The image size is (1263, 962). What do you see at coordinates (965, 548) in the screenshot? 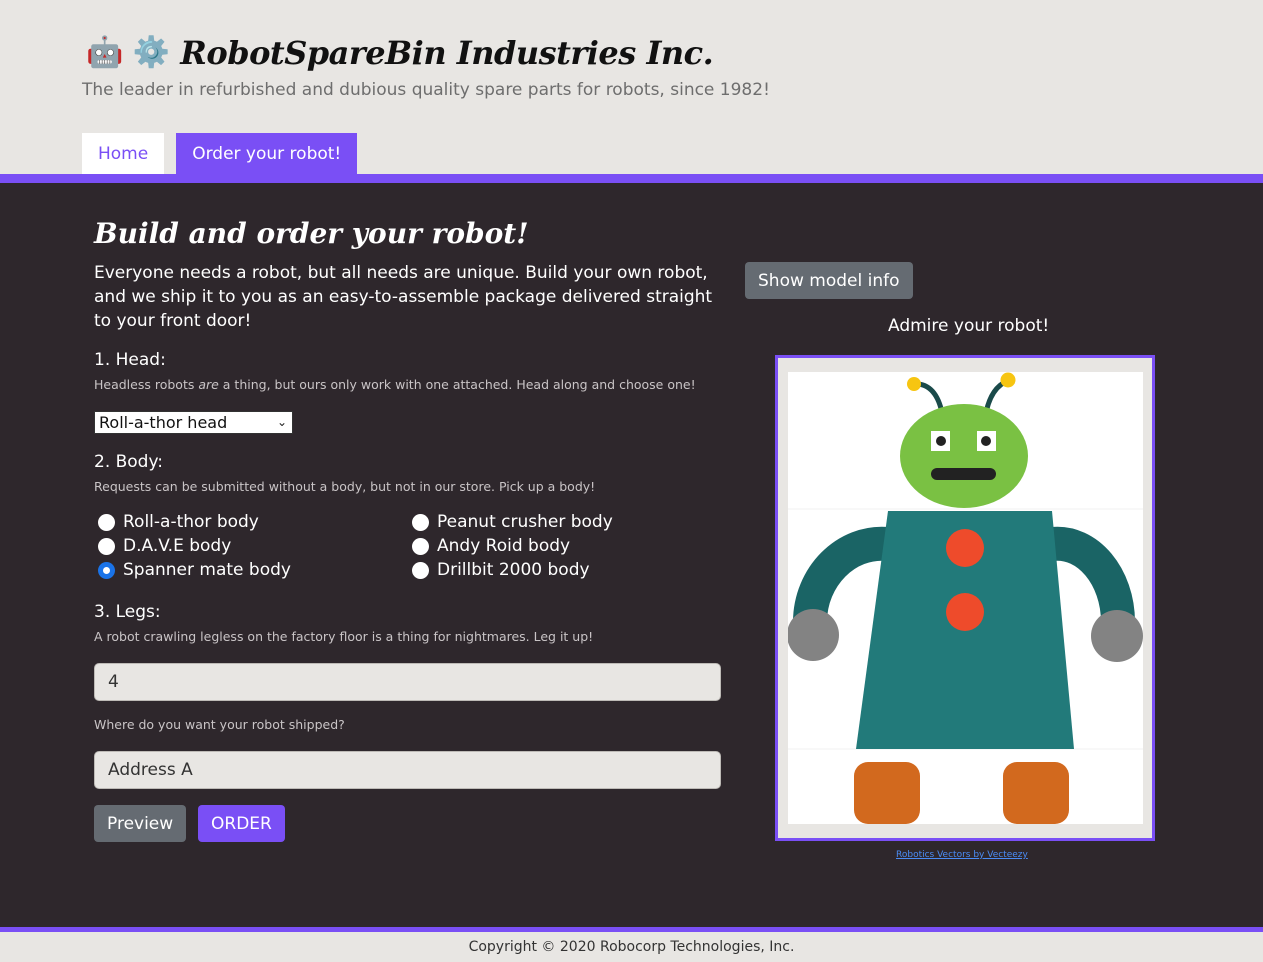
I see `robot-body-button-top` at bounding box center [965, 548].